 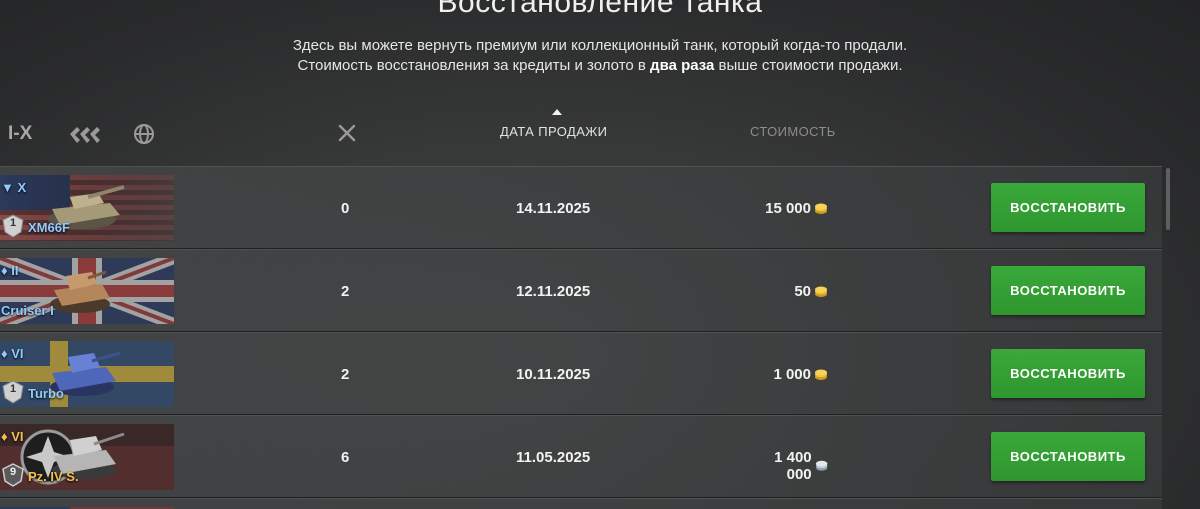 What do you see at coordinates (557, 112) in the screenshot?
I see `sort-ascending-icon` at bounding box center [557, 112].